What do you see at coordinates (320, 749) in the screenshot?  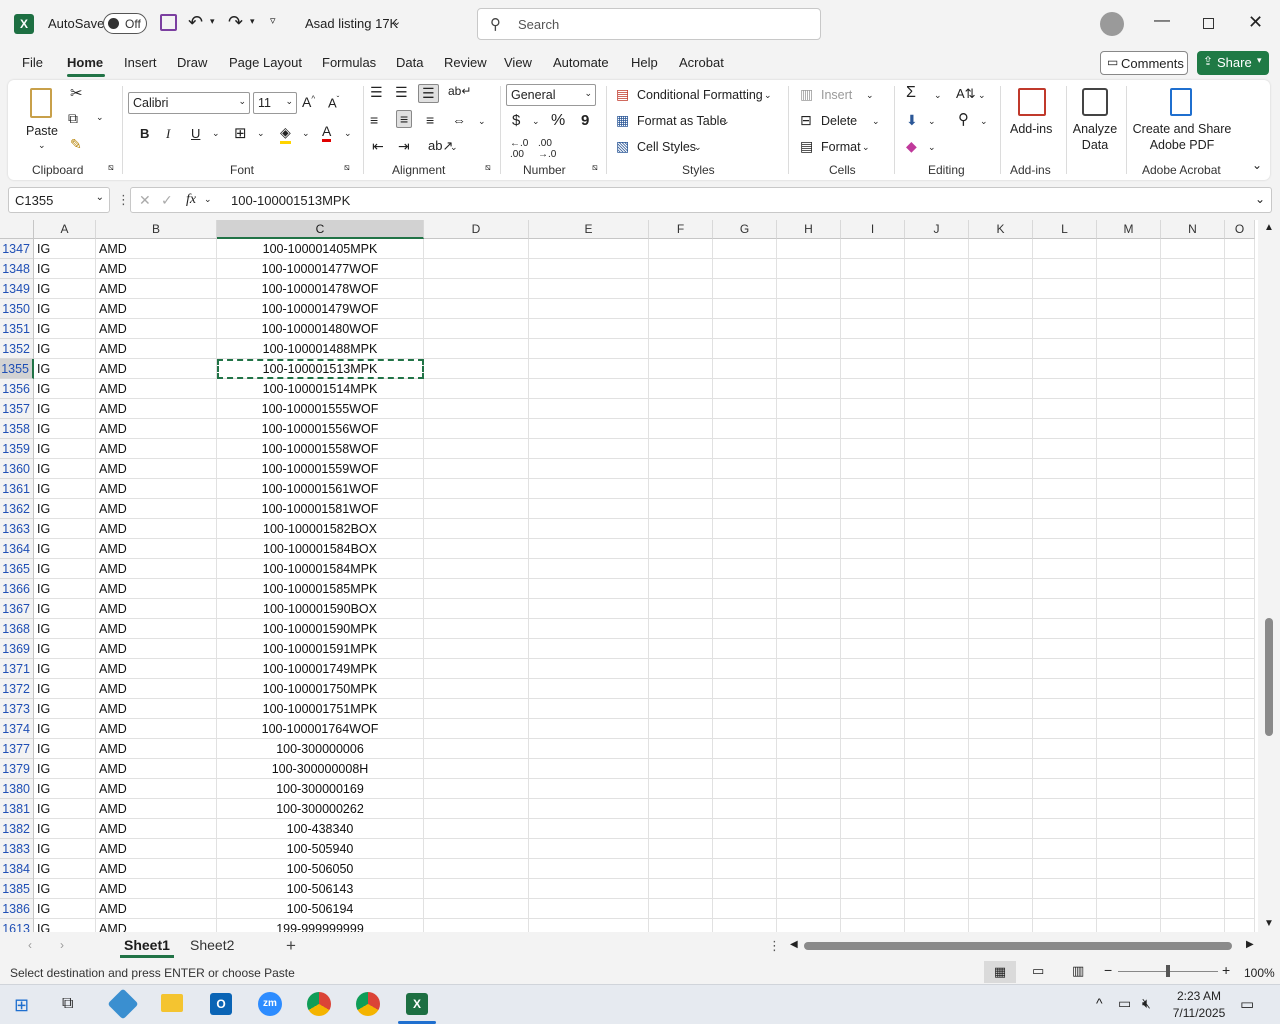 I see `cell-c: 100-300000006` at bounding box center [320, 749].